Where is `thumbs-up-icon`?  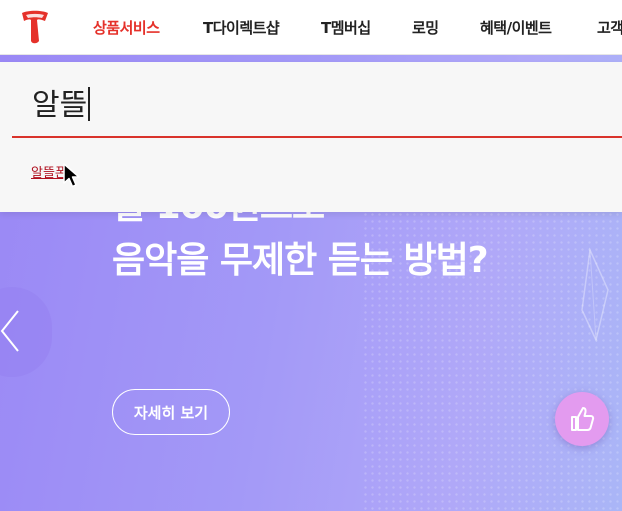
thumbs-up-icon is located at coordinates (583, 419).